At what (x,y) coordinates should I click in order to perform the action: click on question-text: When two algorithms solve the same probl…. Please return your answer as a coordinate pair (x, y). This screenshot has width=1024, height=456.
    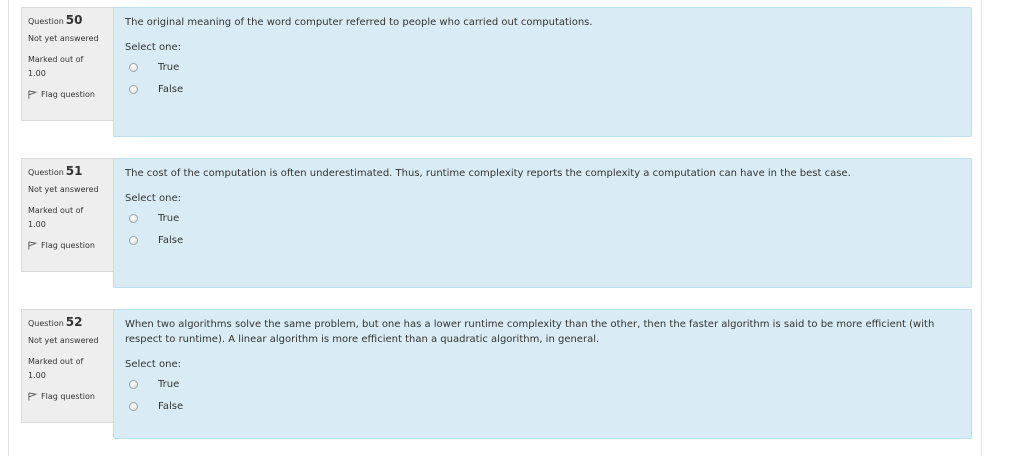
    Looking at the image, I should click on (530, 332).